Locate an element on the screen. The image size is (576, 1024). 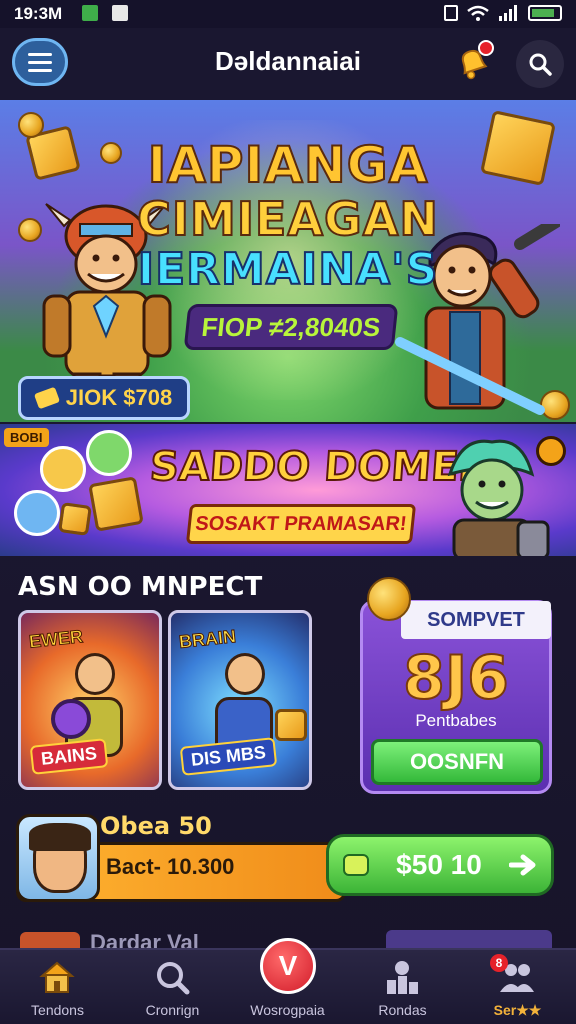
game-card: EWER BAINS is located at coordinates (90, 700).